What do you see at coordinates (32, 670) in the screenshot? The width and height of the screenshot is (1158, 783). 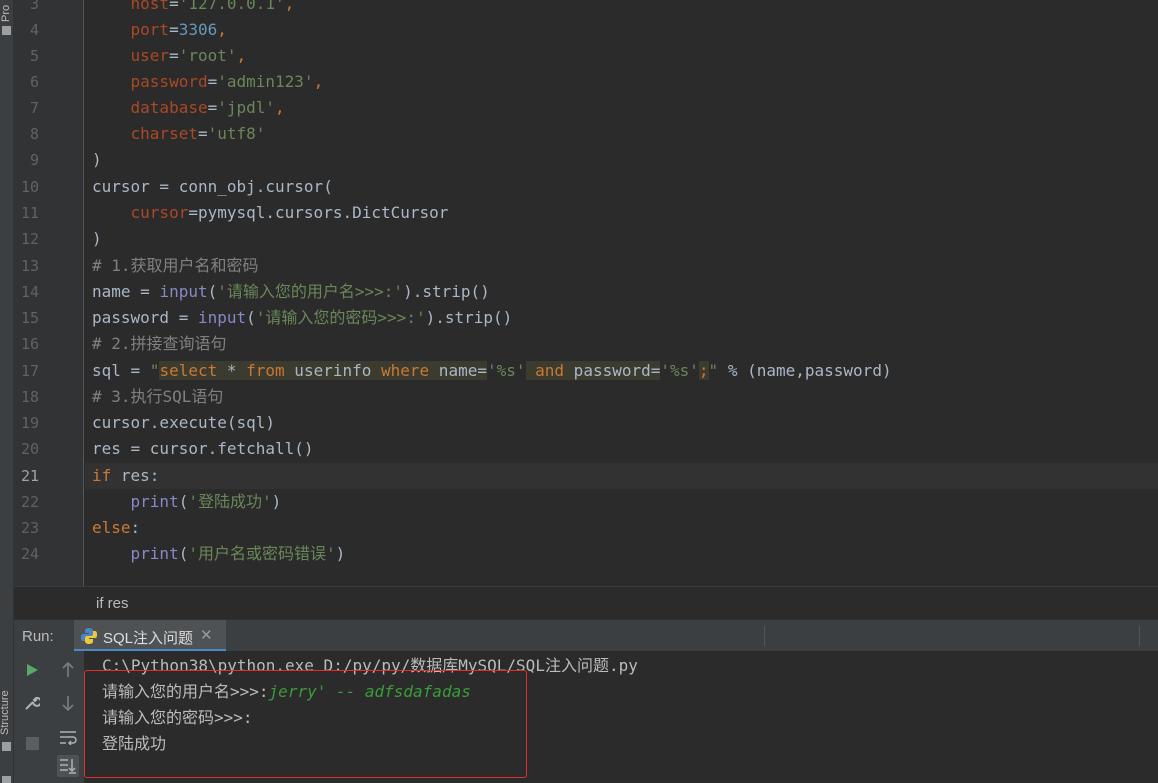 I see `rerun-play-icon` at bounding box center [32, 670].